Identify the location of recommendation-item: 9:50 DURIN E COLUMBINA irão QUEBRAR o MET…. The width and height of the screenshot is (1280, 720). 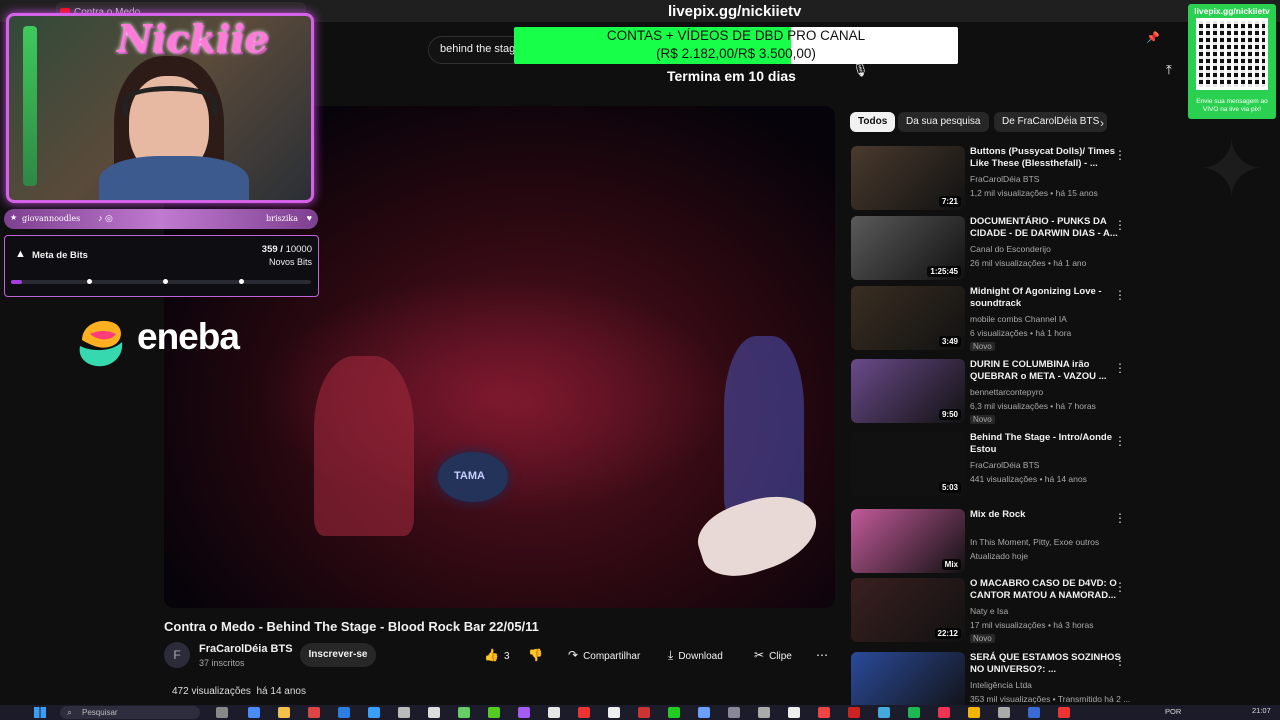
(991, 392).